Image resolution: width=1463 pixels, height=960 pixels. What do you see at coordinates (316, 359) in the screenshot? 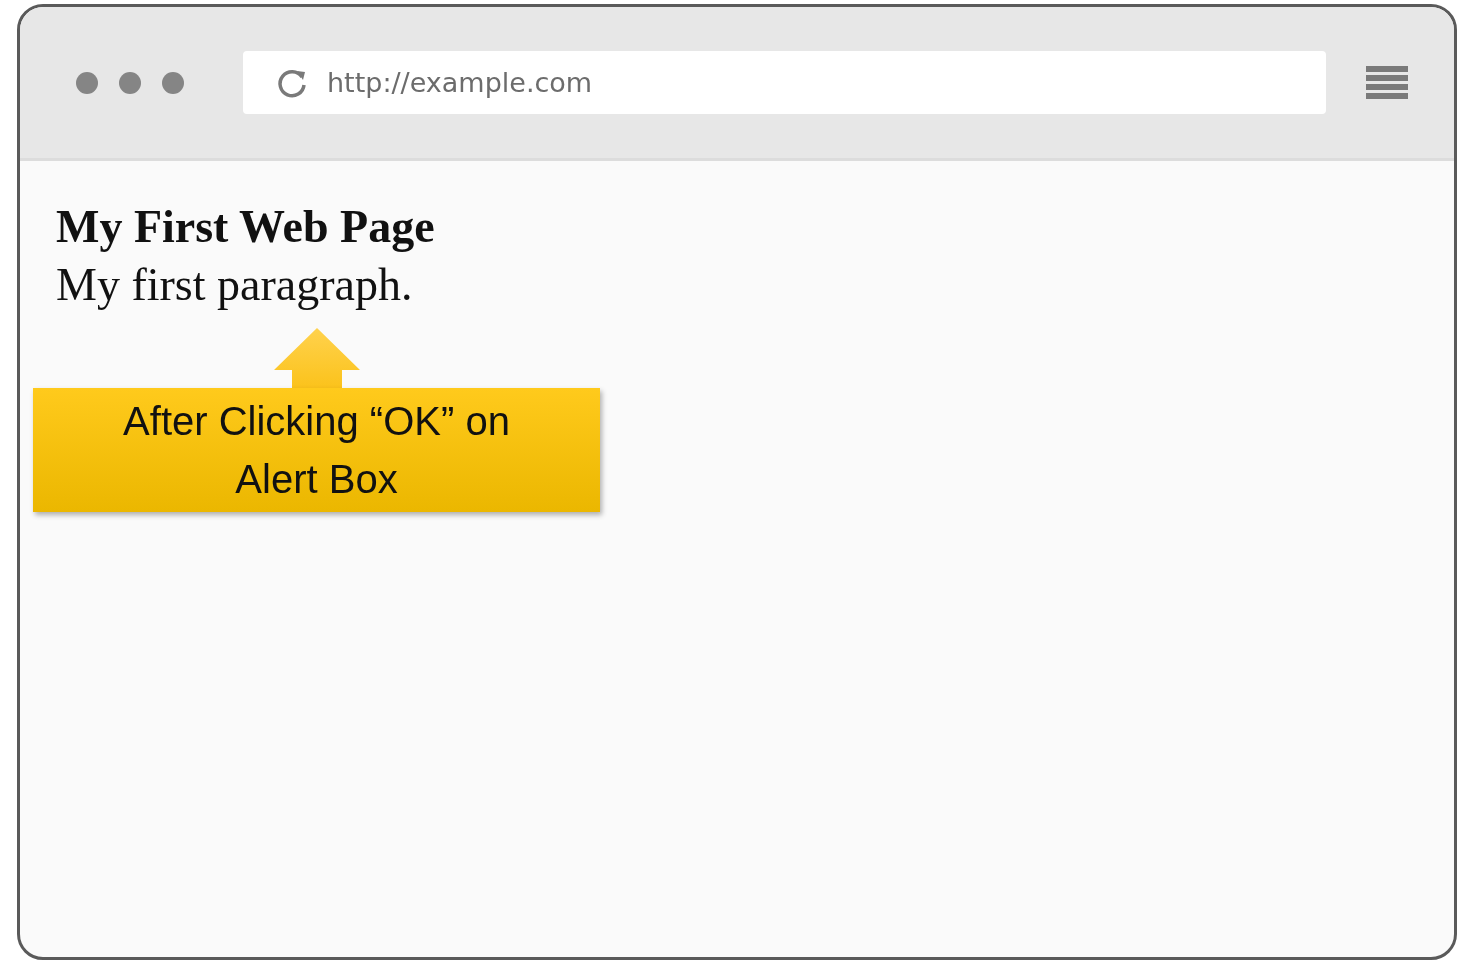
I see `up-arrow-icon` at bounding box center [316, 359].